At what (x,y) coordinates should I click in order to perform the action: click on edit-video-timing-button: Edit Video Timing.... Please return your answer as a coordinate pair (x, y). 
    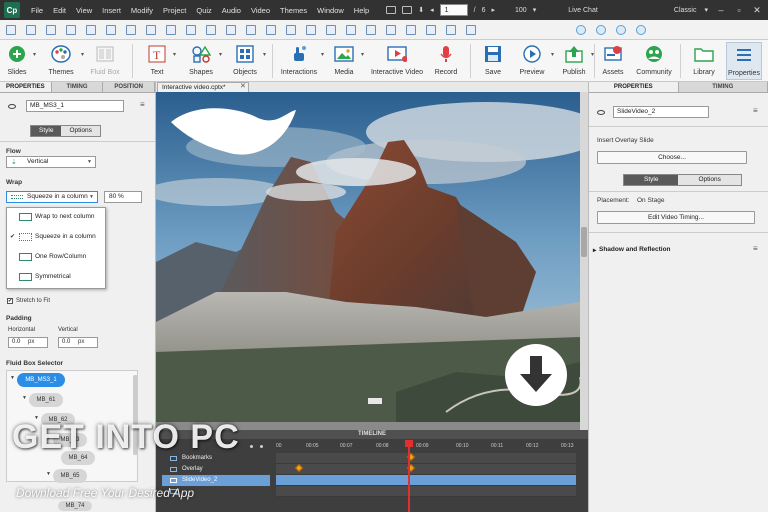
    Looking at the image, I should click on (676, 217).